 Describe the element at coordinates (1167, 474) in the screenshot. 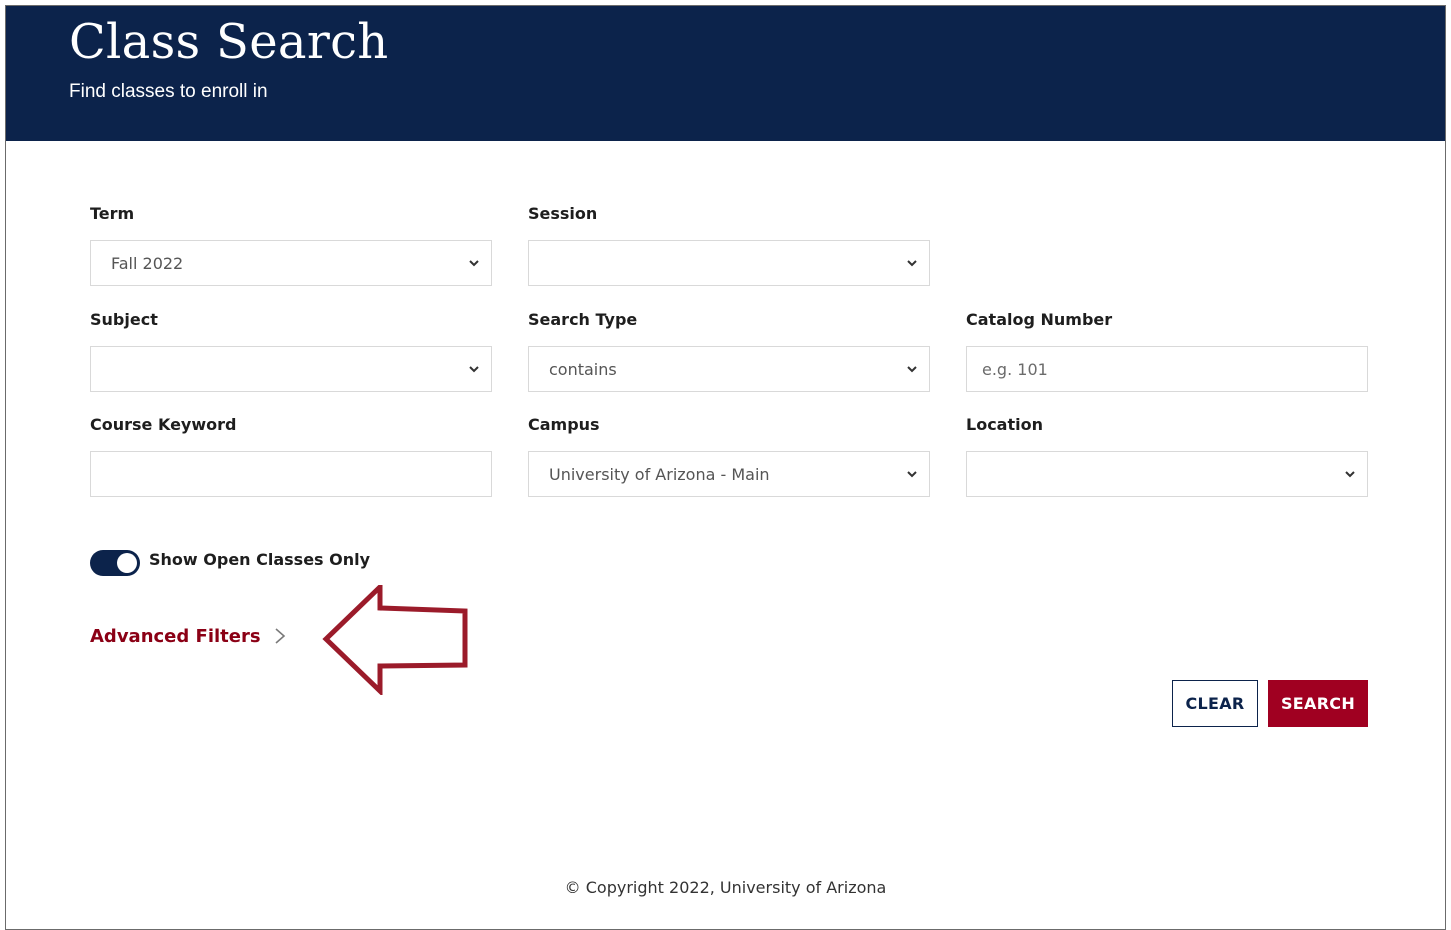

I see `location-select` at that location.